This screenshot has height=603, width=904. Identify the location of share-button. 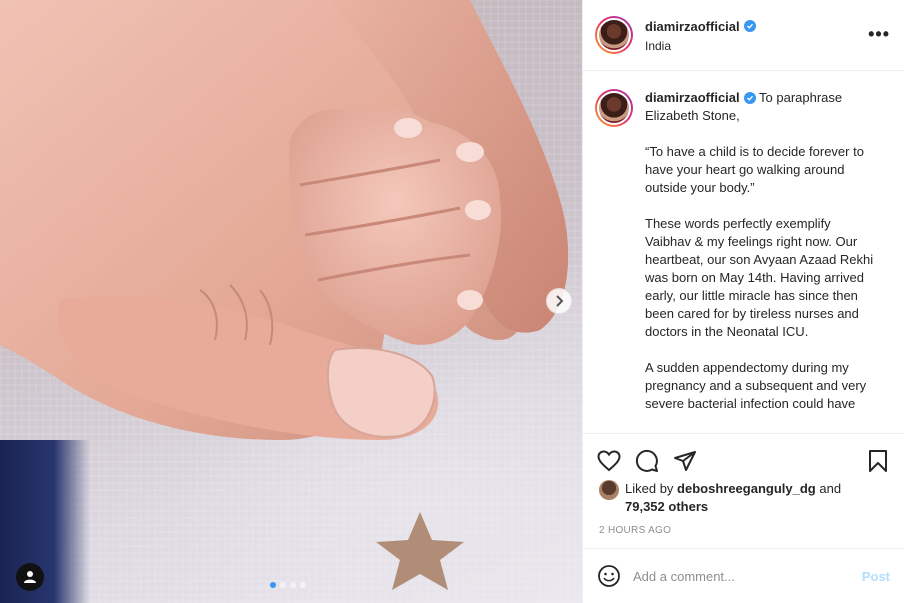
(685, 461).